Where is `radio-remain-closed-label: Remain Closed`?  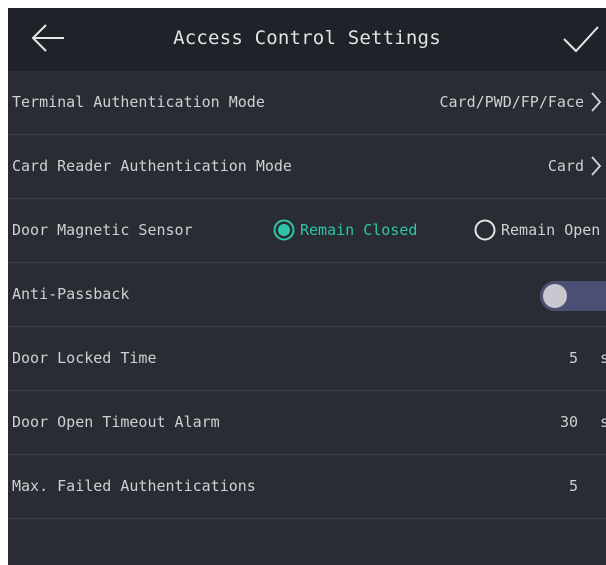
radio-remain-closed-label: Remain Closed is located at coordinates (359, 230).